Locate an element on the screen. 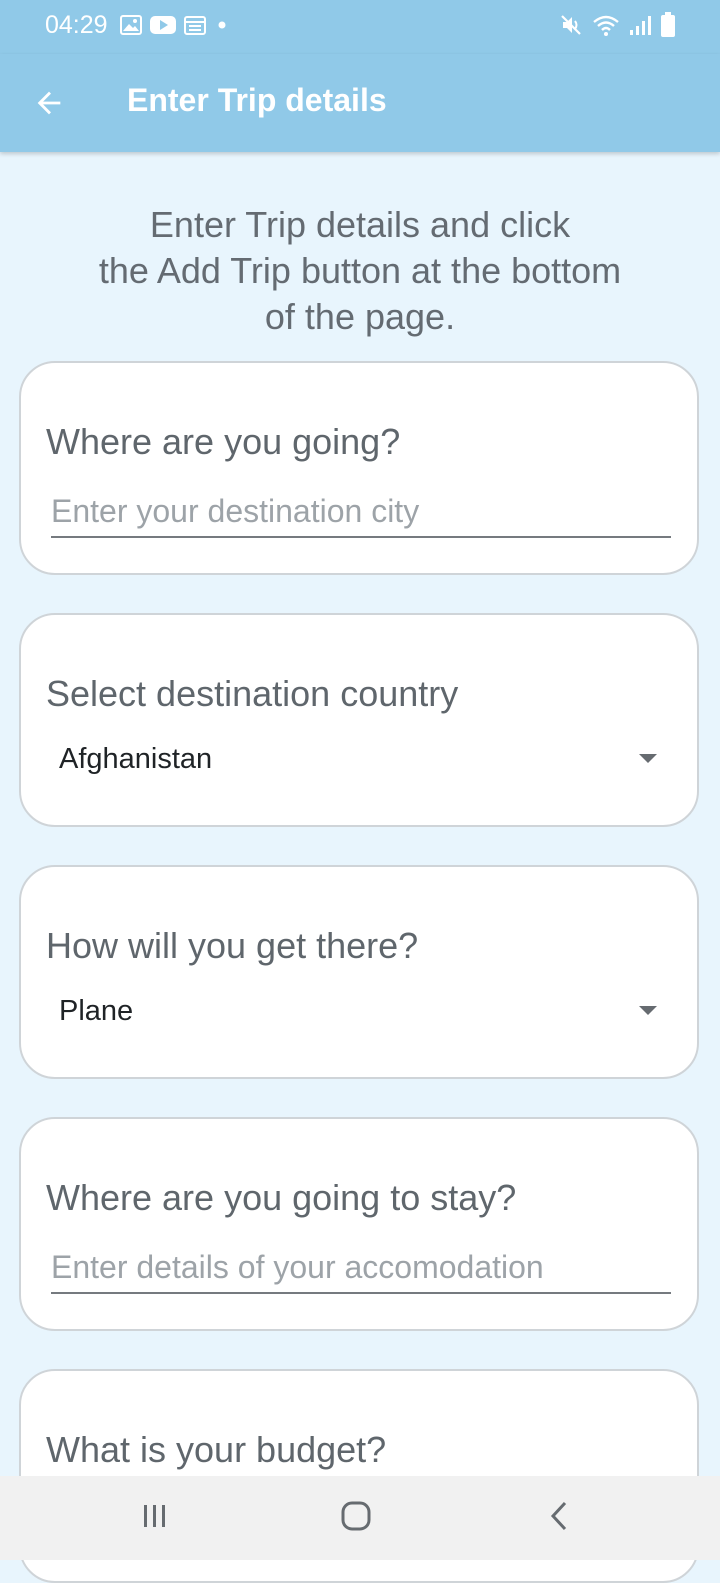 Image resolution: width=720 pixels, height=1583 pixels. home-button is located at coordinates (356, 1518).